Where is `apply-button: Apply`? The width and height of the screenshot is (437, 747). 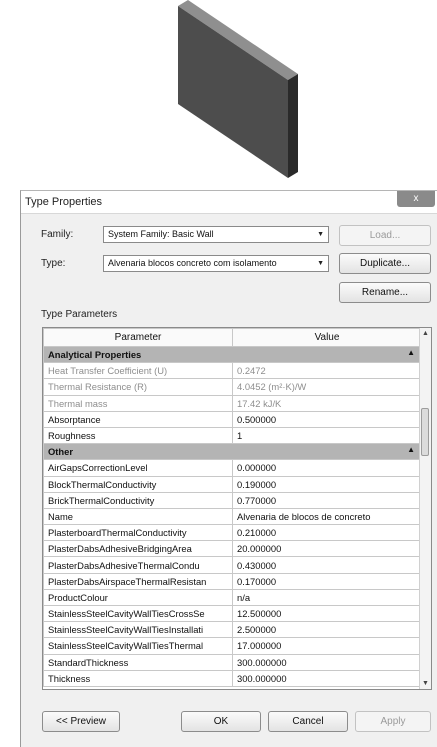 apply-button: Apply is located at coordinates (393, 721).